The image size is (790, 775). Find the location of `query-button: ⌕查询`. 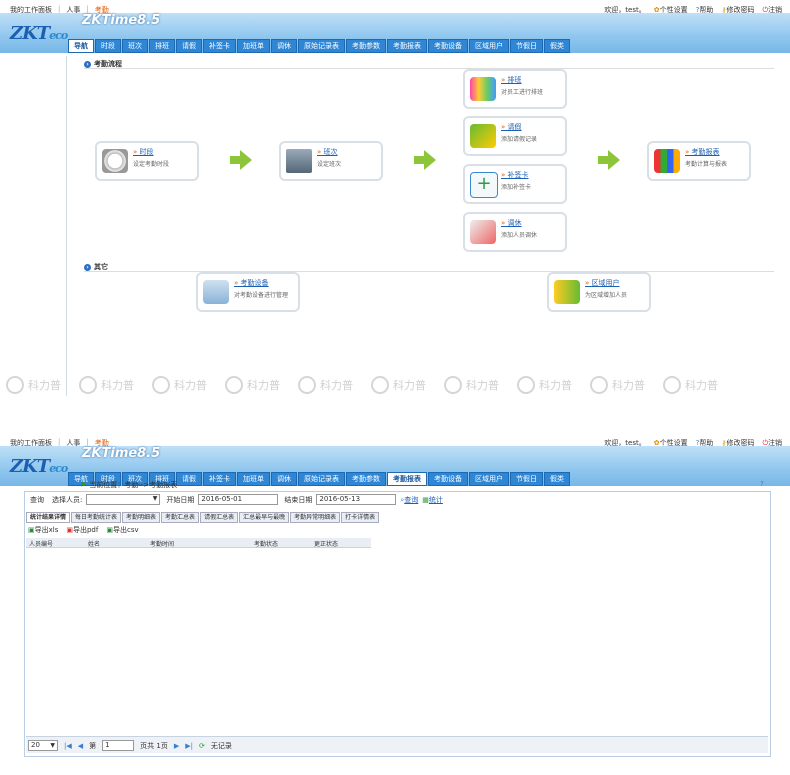

query-button: ⌕查询 is located at coordinates (409, 500).